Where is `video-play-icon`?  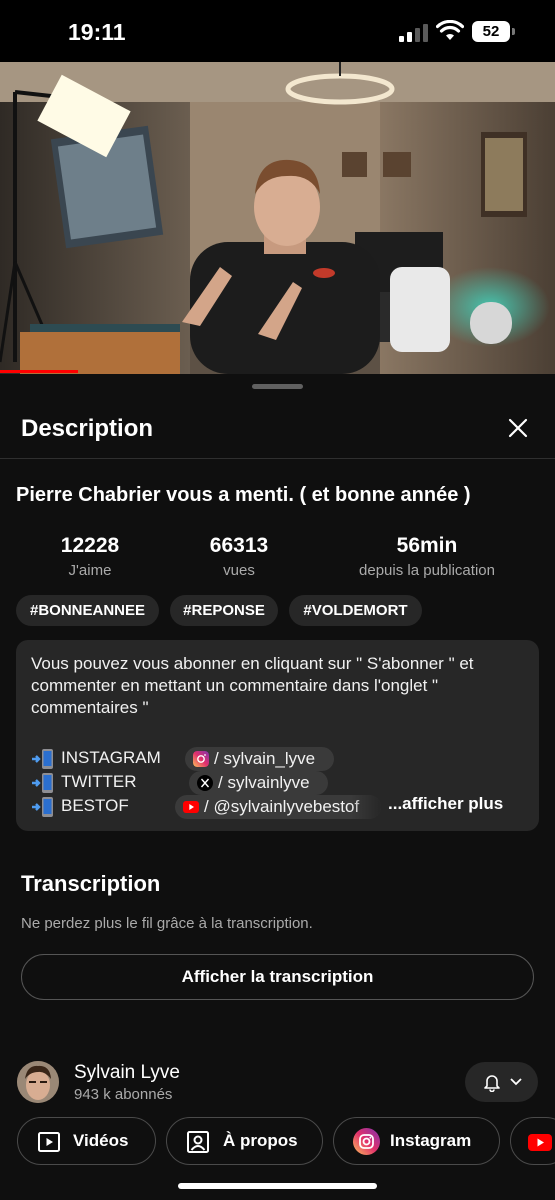
video-play-icon is located at coordinates (49, 1142).